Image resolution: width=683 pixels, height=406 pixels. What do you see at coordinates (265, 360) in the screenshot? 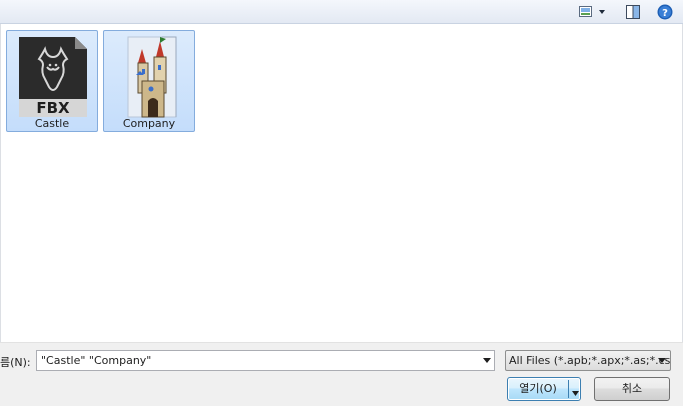
I see `filename-input: "Castle" "Company"` at bounding box center [265, 360].